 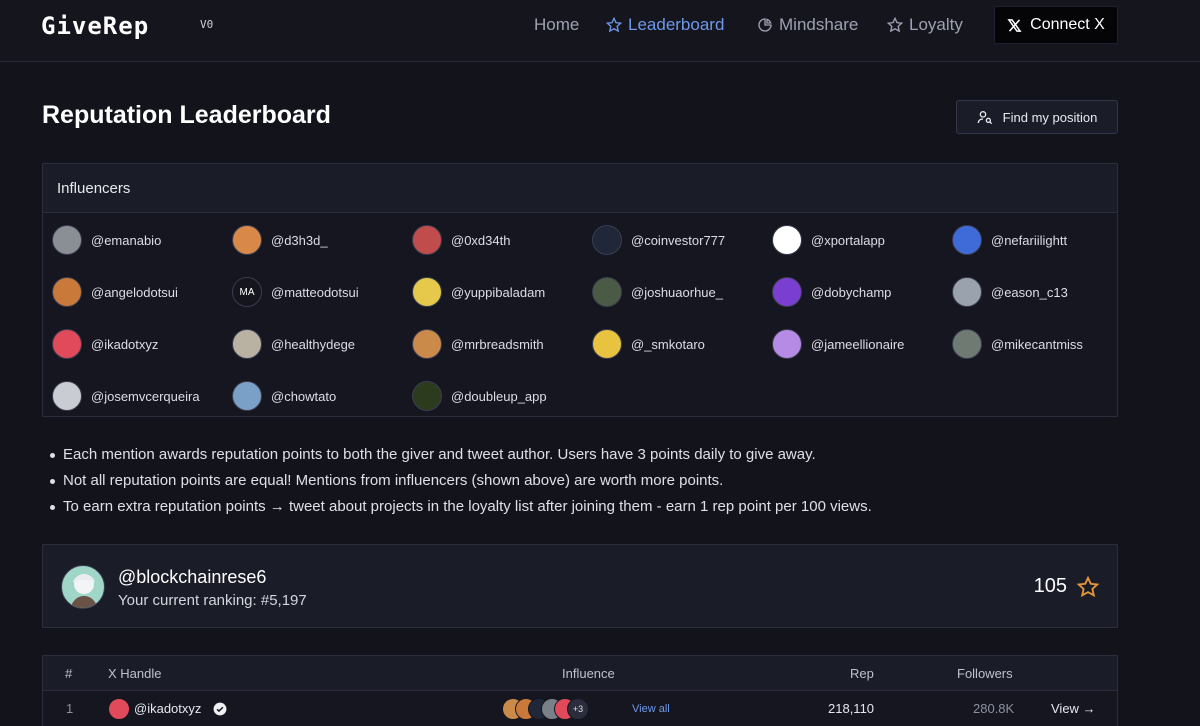 I want to click on influencer-item: @eason_c13, so click(x=1042, y=292).